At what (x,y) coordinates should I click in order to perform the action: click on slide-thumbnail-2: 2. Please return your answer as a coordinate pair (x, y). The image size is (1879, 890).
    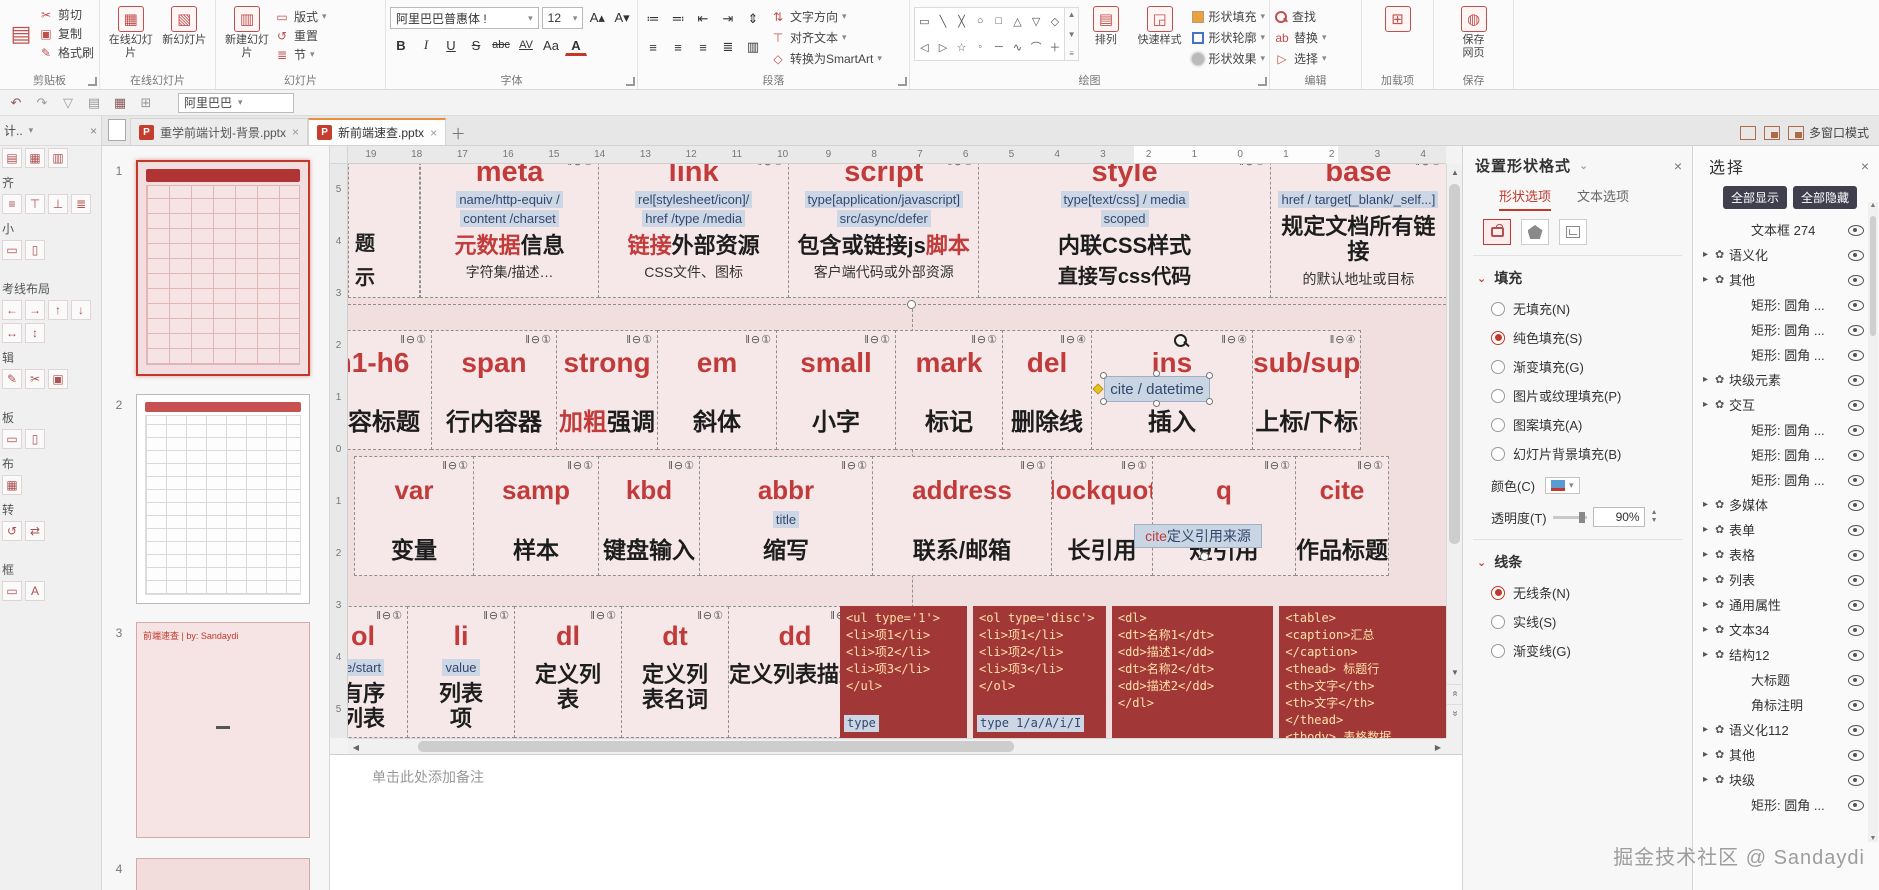
    Looking at the image, I should click on (215, 499).